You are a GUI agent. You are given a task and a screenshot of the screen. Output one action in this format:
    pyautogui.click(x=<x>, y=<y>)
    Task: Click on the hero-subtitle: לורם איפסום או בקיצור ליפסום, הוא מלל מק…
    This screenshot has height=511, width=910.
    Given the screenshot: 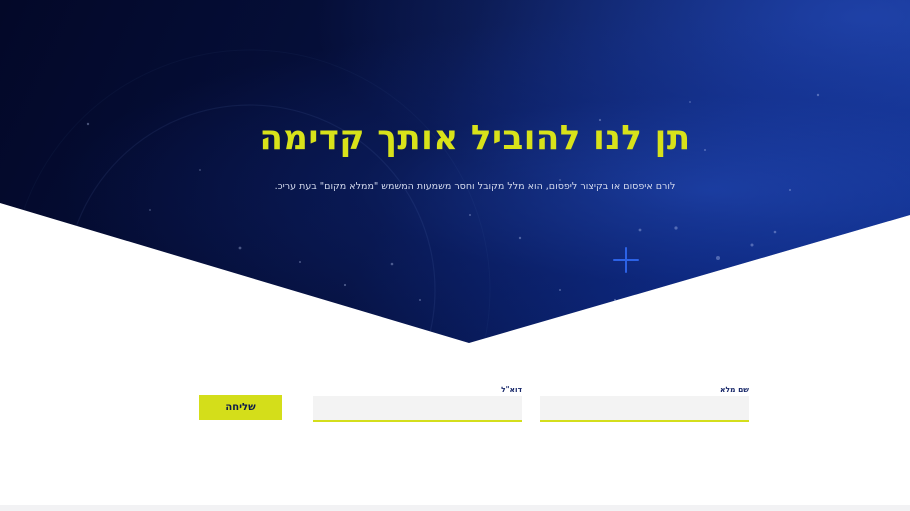 What is the action you would take?
    pyautogui.click(x=475, y=186)
    